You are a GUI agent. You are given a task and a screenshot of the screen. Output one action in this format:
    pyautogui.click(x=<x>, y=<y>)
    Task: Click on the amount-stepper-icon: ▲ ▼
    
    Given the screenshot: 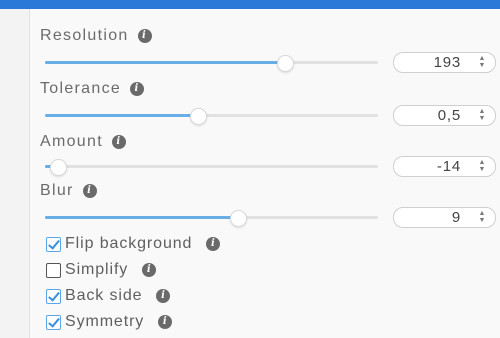 What is the action you would take?
    pyautogui.click(x=482, y=166)
    